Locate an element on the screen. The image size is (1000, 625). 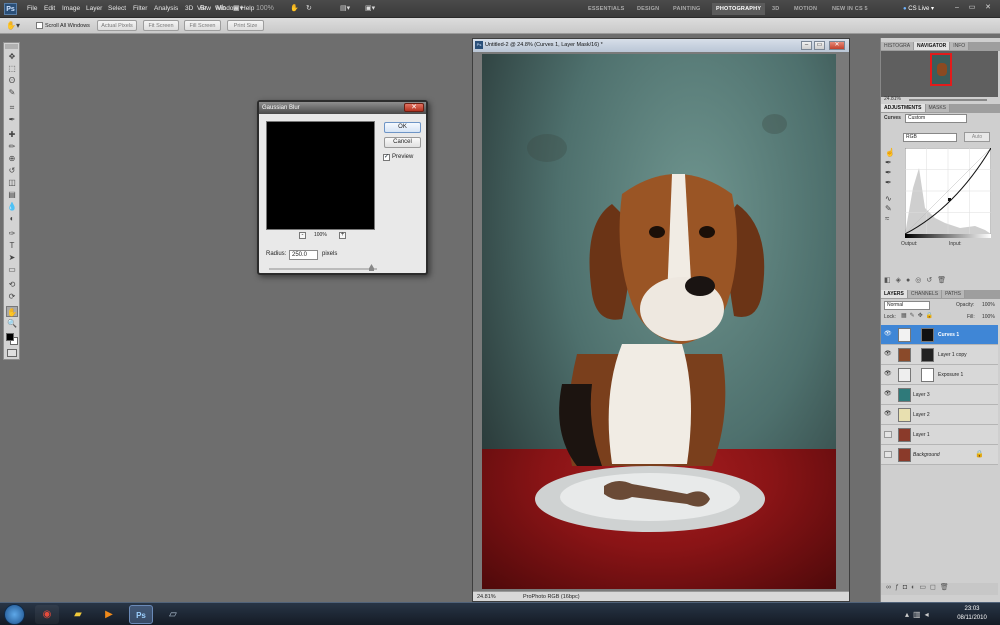
preset-dropdown: Custom is located at coordinates (936, 118).